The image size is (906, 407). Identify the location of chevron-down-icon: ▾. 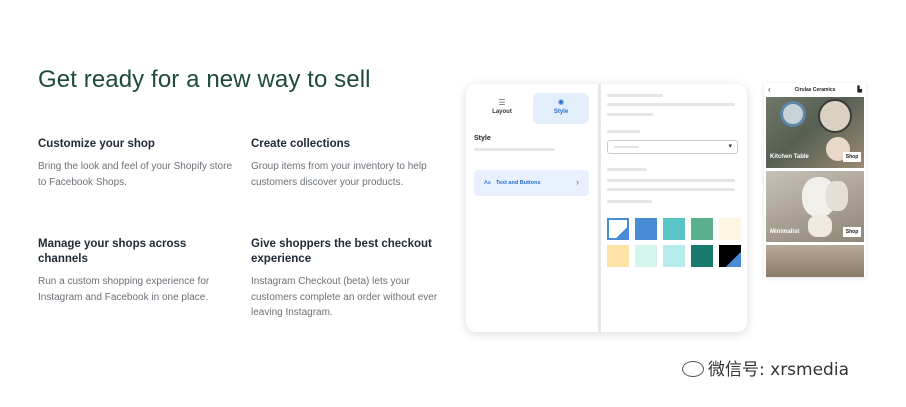
(730, 146).